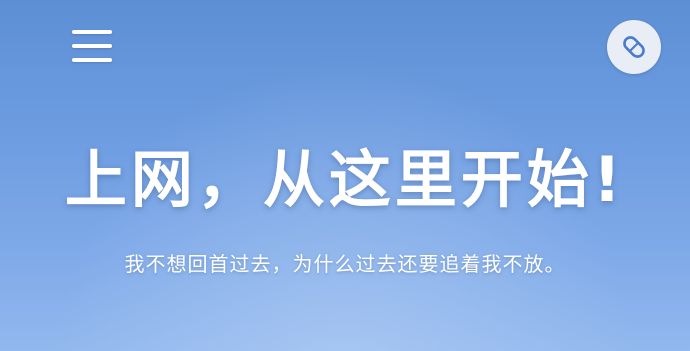  What do you see at coordinates (345, 264) in the screenshot?
I see `page-subtitle: 我不想回首过去，为什么过去还要追着我不放。` at bounding box center [345, 264].